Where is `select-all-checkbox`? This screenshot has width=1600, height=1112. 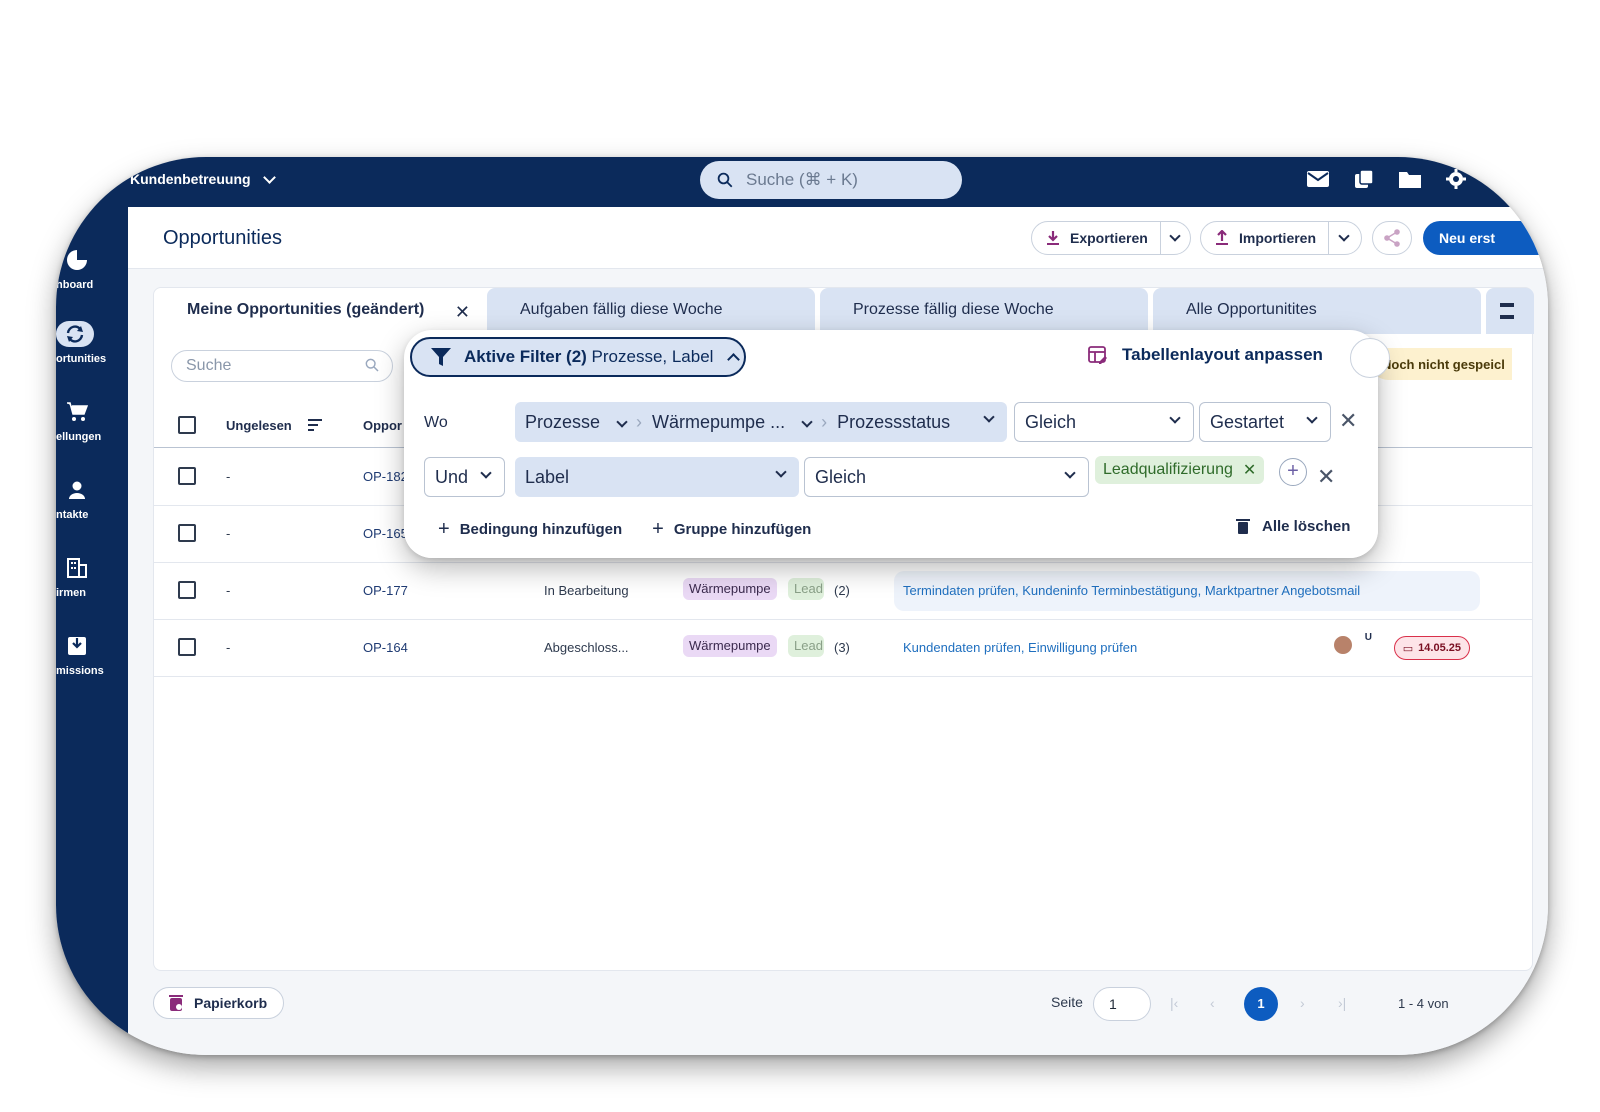 select-all-checkbox is located at coordinates (187, 425).